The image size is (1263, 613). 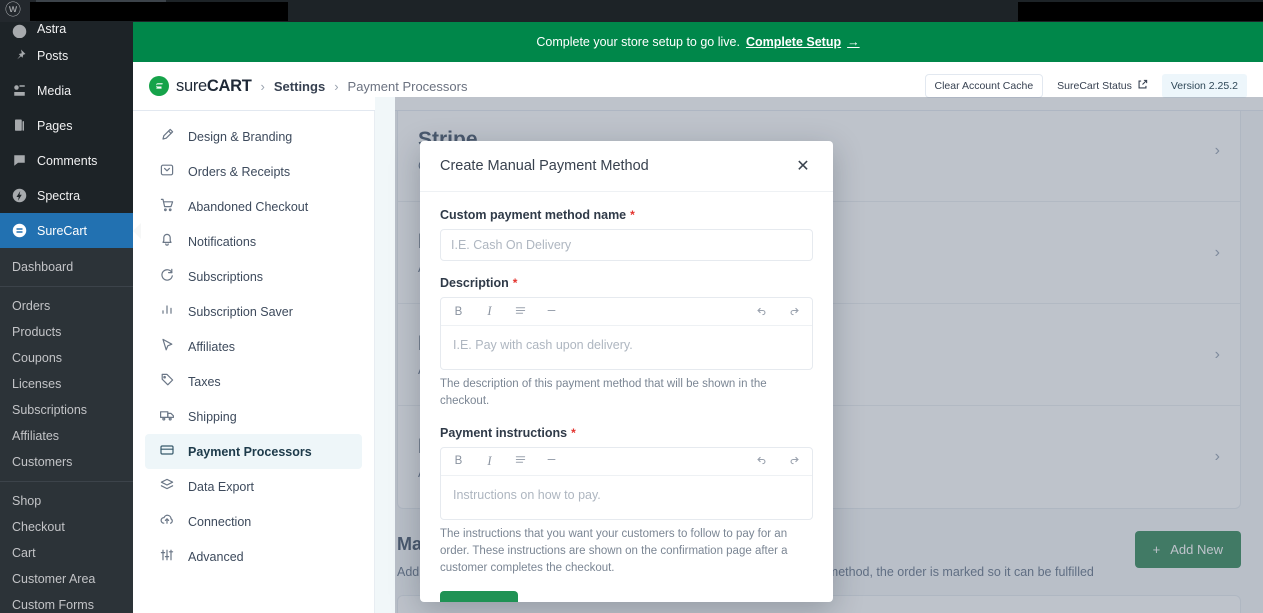 What do you see at coordinates (626, 497) in the screenshot?
I see `instructions-editor-area: Instructions on how to pay.` at bounding box center [626, 497].